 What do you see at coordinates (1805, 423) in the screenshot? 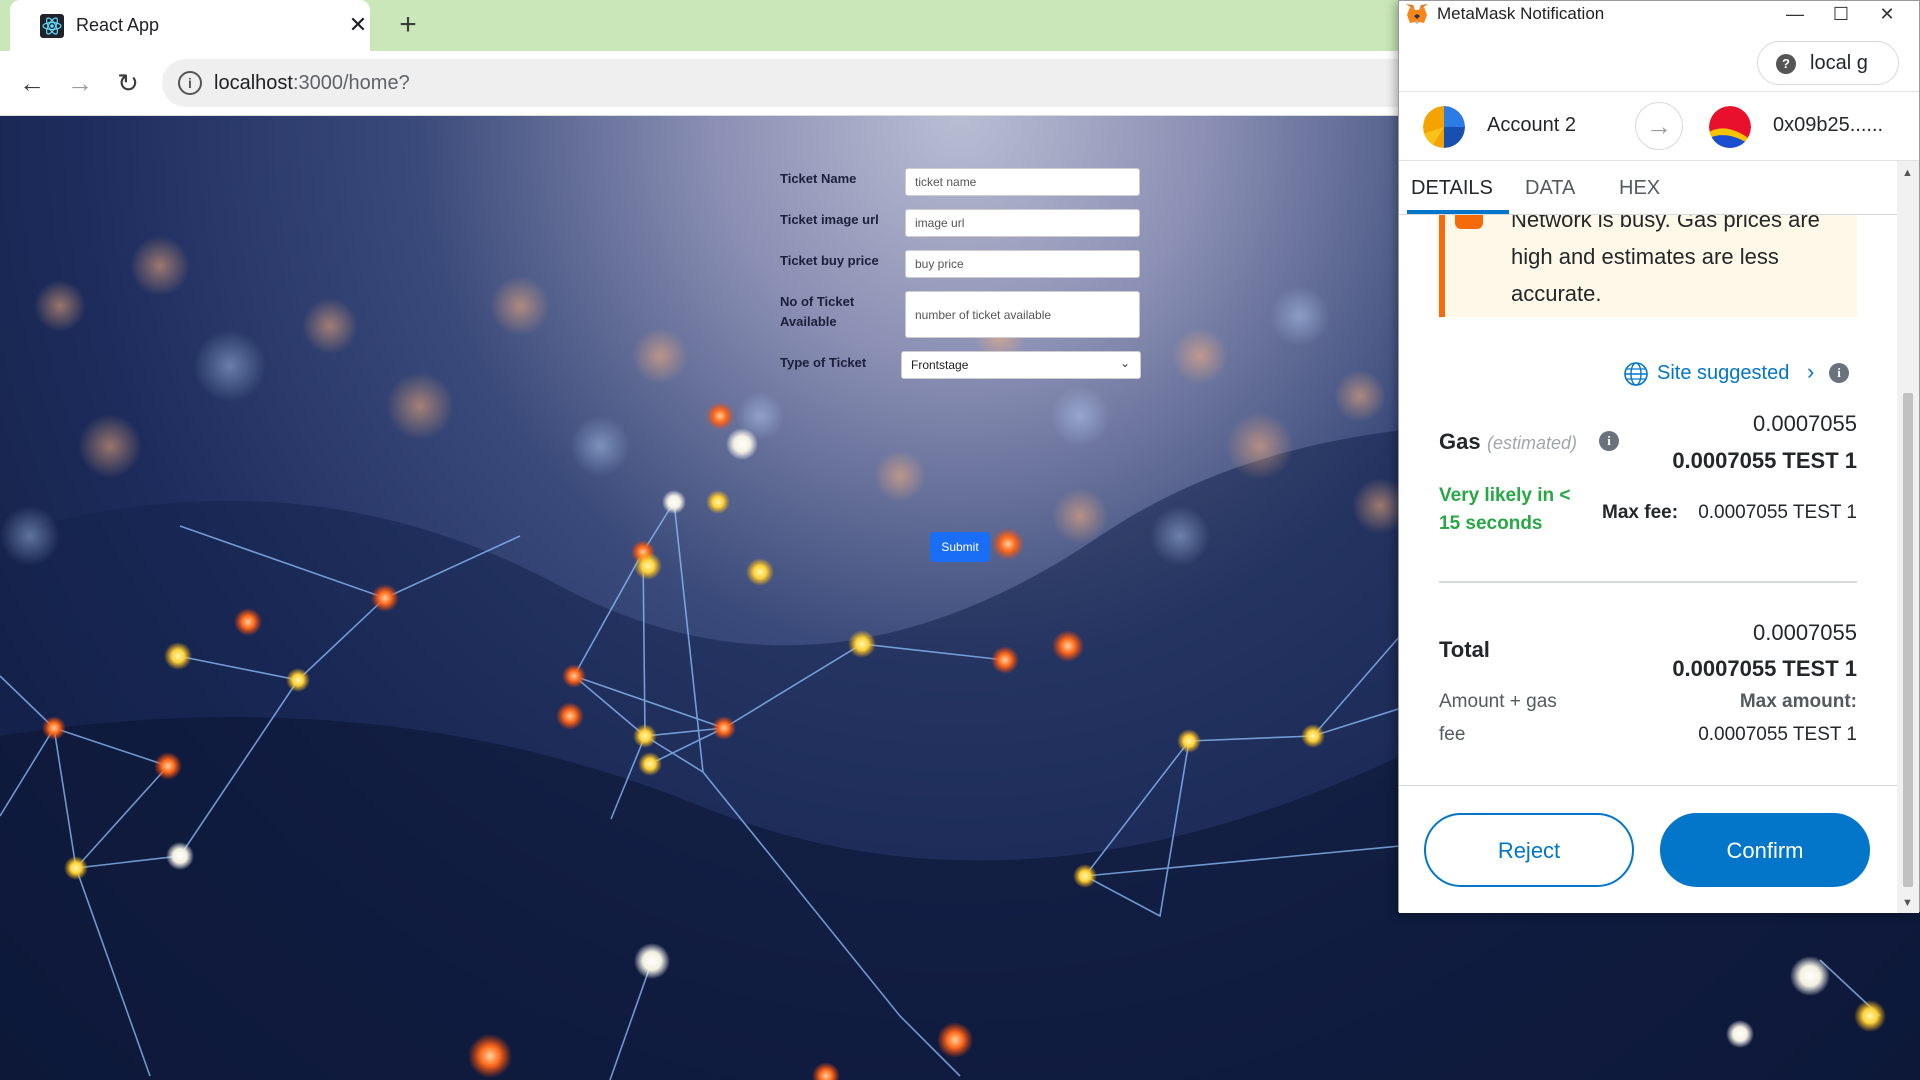
I see `gas-value: 0.0007055` at bounding box center [1805, 423].